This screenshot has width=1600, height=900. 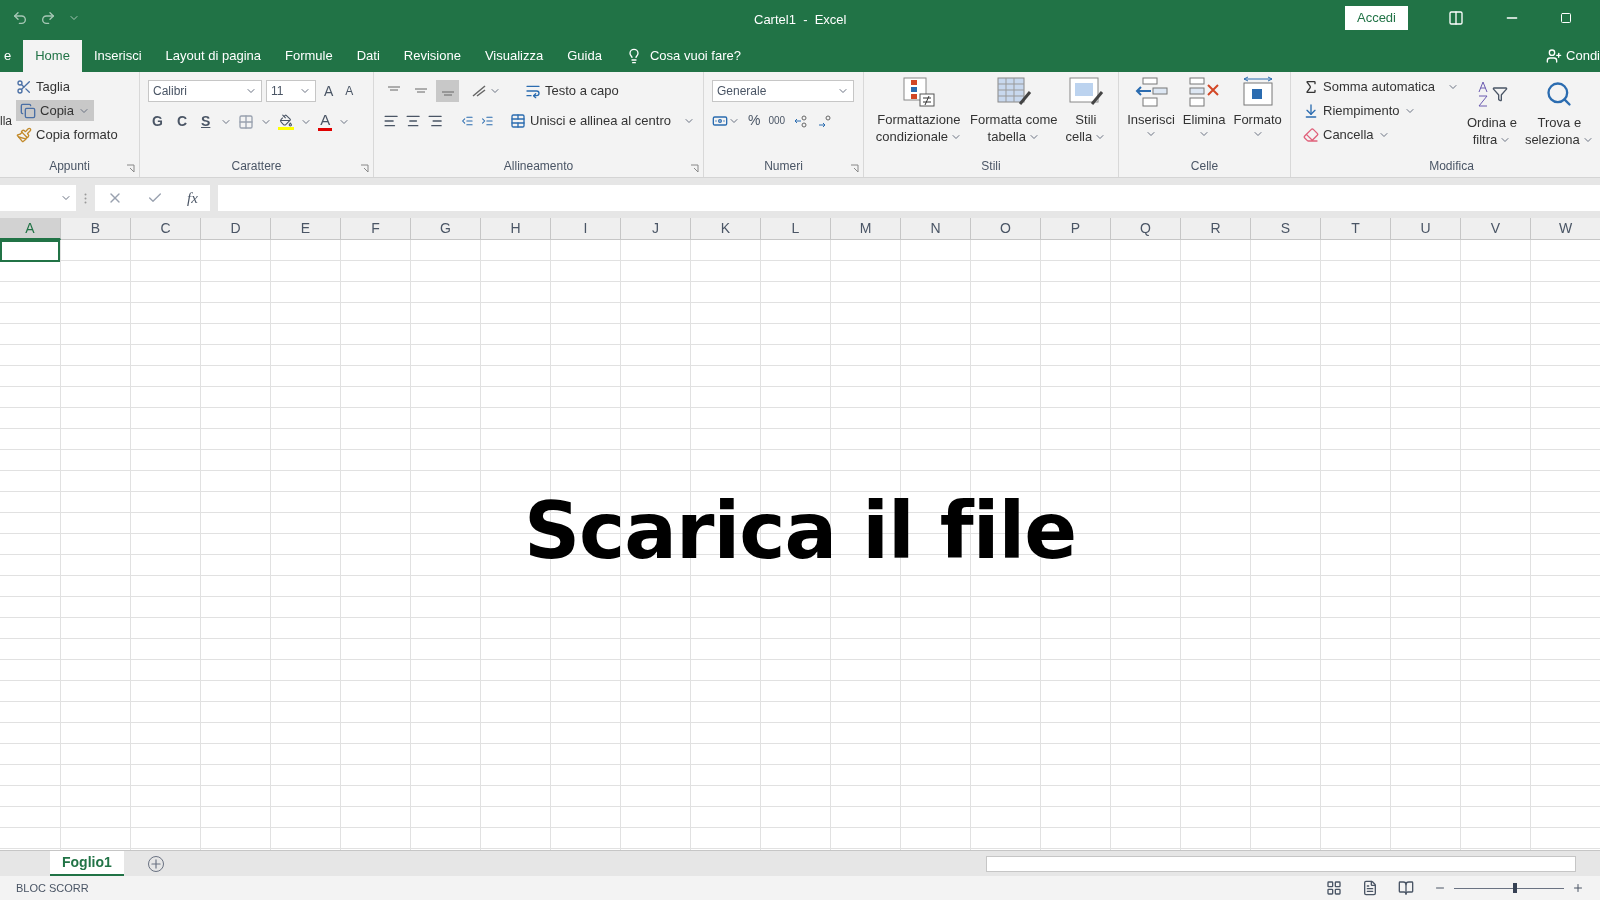 I want to click on wrap-text-button: Testo a capo, so click(x=572, y=91).